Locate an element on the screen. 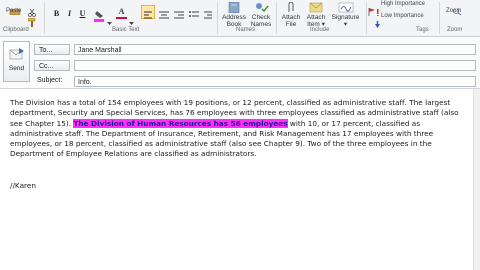 This screenshot has height=270, width=480. paste-icon is located at coordinates (15, 8).